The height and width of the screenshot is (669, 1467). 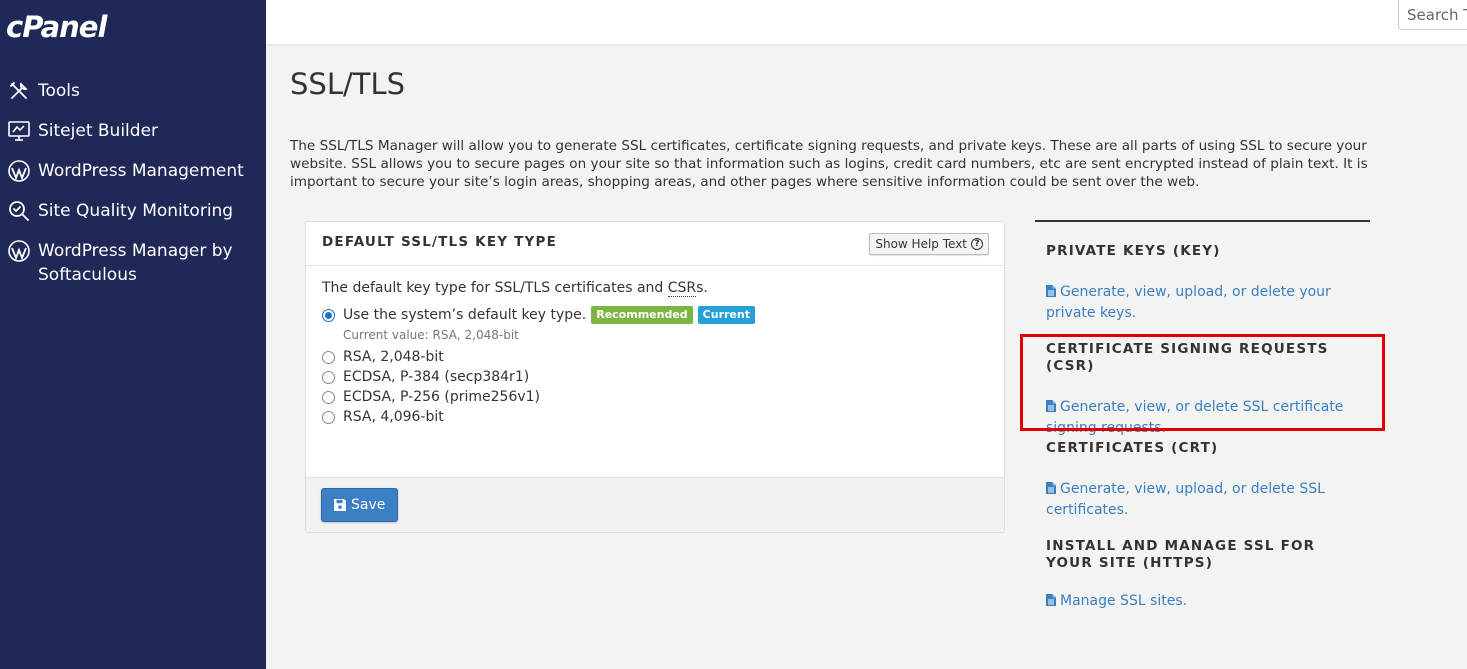 What do you see at coordinates (442, 397) in the screenshot?
I see `option-label: ECDSA, P-256 (prime256v1)` at bounding box center [442, 397].